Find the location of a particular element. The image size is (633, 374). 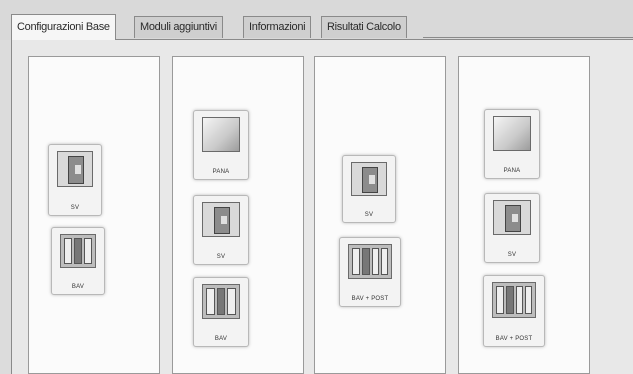

tab-risultati-calcolo: Risultati Calcolo is located at coordinates (364, 27).